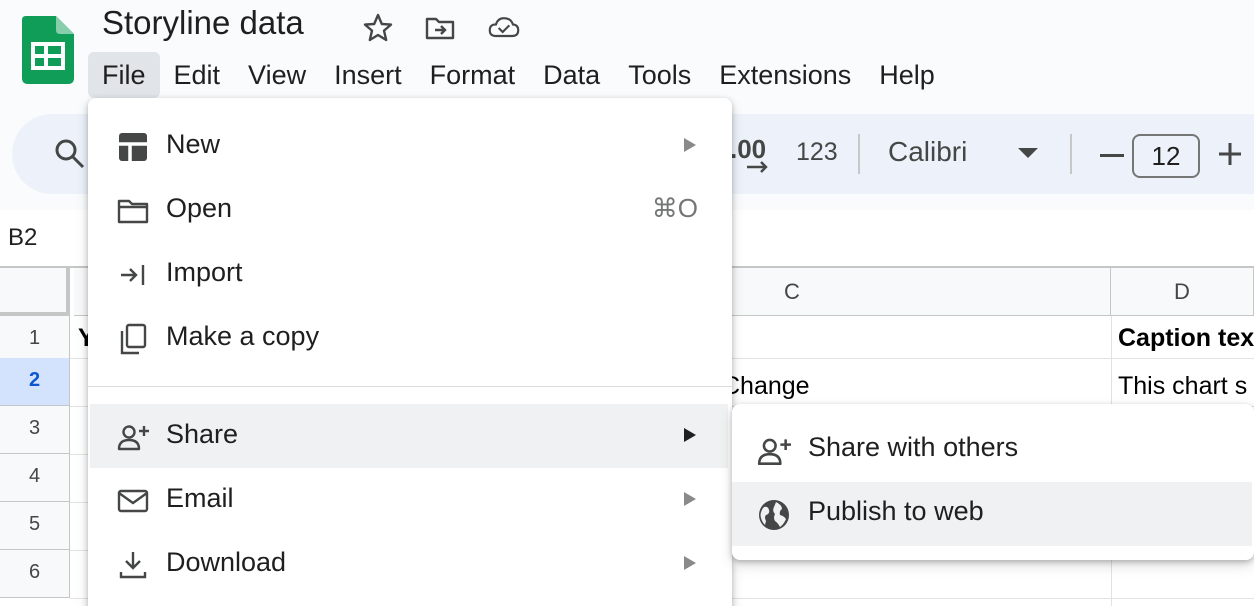  I want to click on file-menu-import-label: Import, so click(204, 272).